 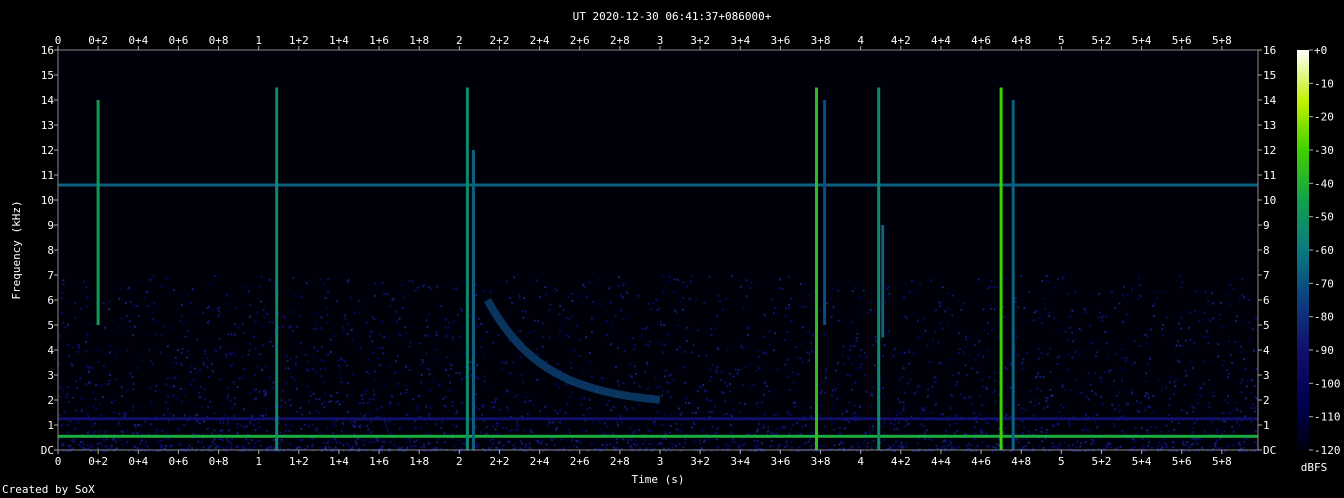 I want to click on y-axis-label: Frequency (kHz), so click(x=16, y=249).